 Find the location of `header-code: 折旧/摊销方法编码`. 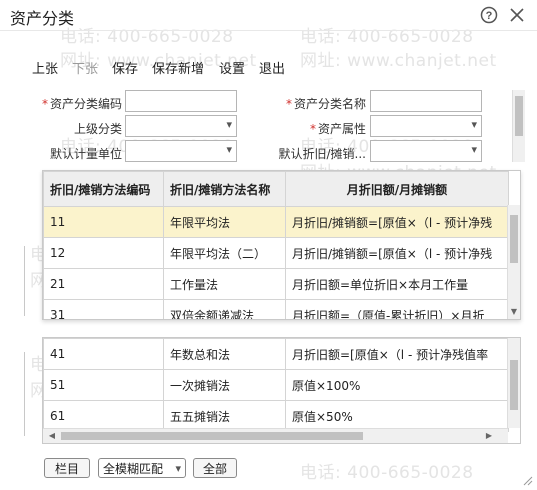

header-code: 折旧/摊销方法编码 is located at coordinates (103, 189).